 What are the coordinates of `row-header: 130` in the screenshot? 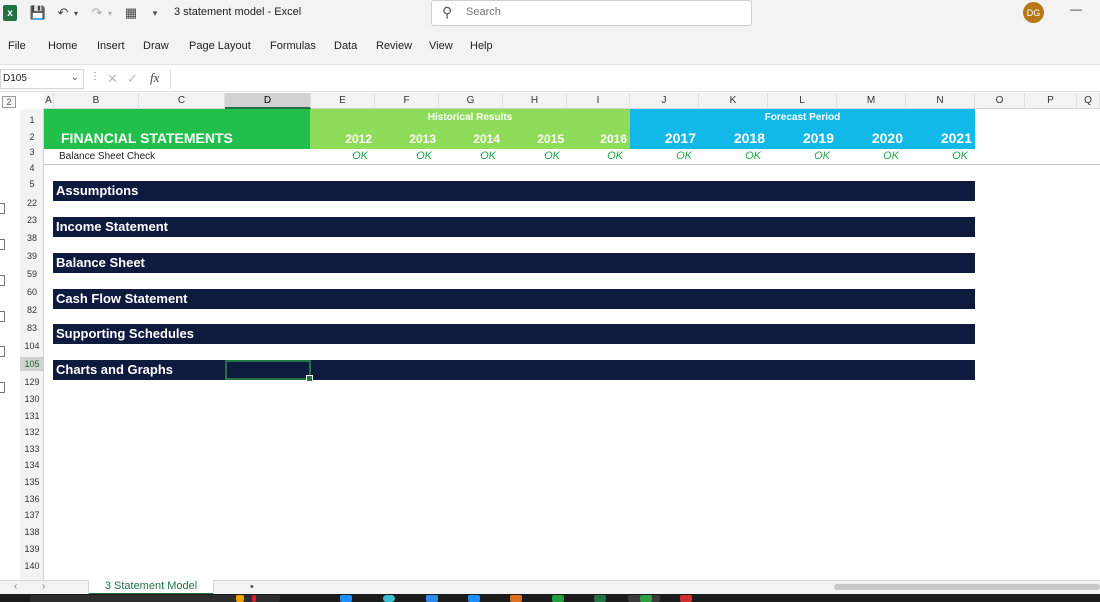 It's located at (32, 399).